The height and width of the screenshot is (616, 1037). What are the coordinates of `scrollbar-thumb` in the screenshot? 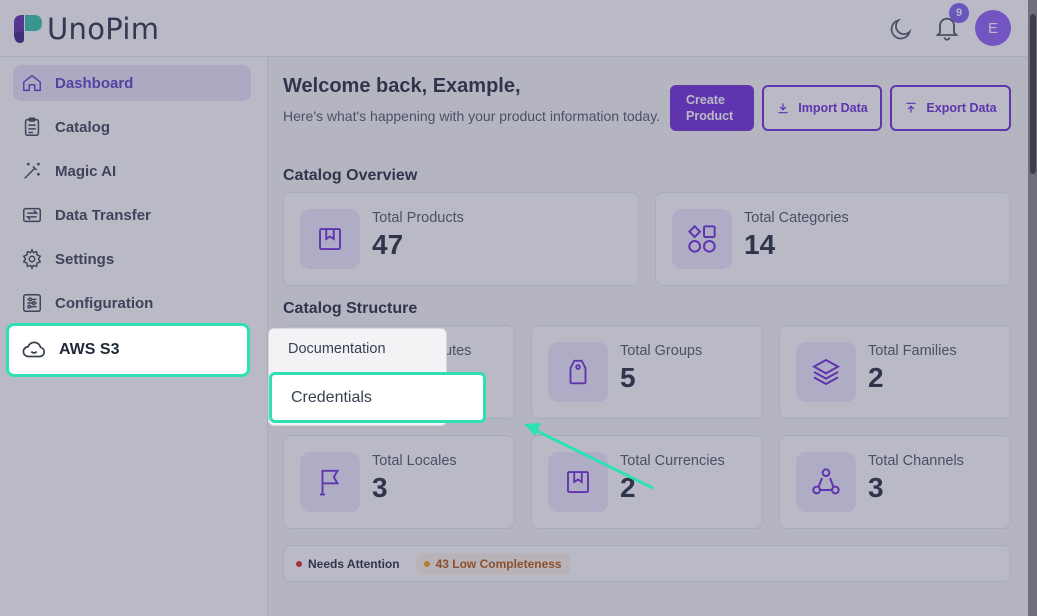 It's located at (1033, 94).